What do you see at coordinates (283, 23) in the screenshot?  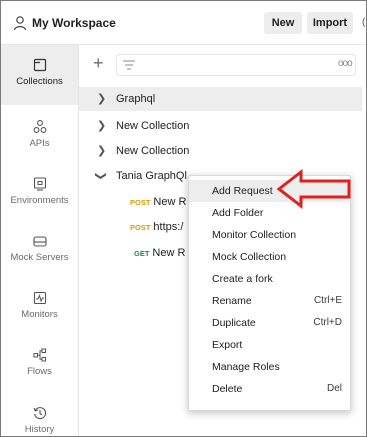 I see `new-button: New` at bounding box center [283, 23].